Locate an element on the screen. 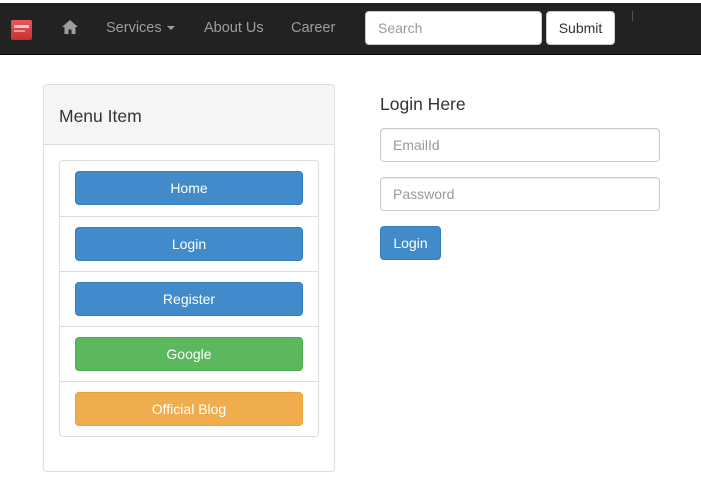 The height and width of the screenshot is (485, 701). menu-official-blog-button: Official Blog is located at coordinates (189, 409).